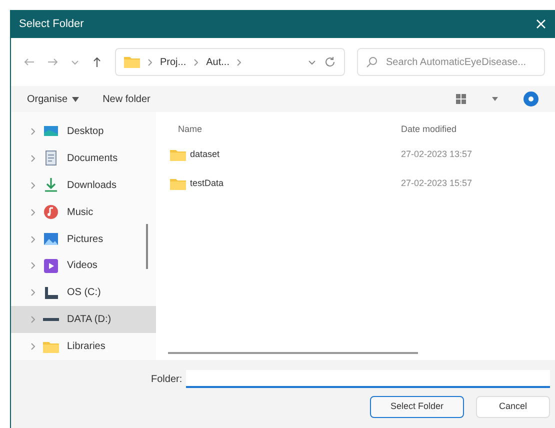 The image size is (555, 428). What do you see at coordinates (51, 212) in the screenshot?
I see `music-icon` at bounding box center [51, 212].